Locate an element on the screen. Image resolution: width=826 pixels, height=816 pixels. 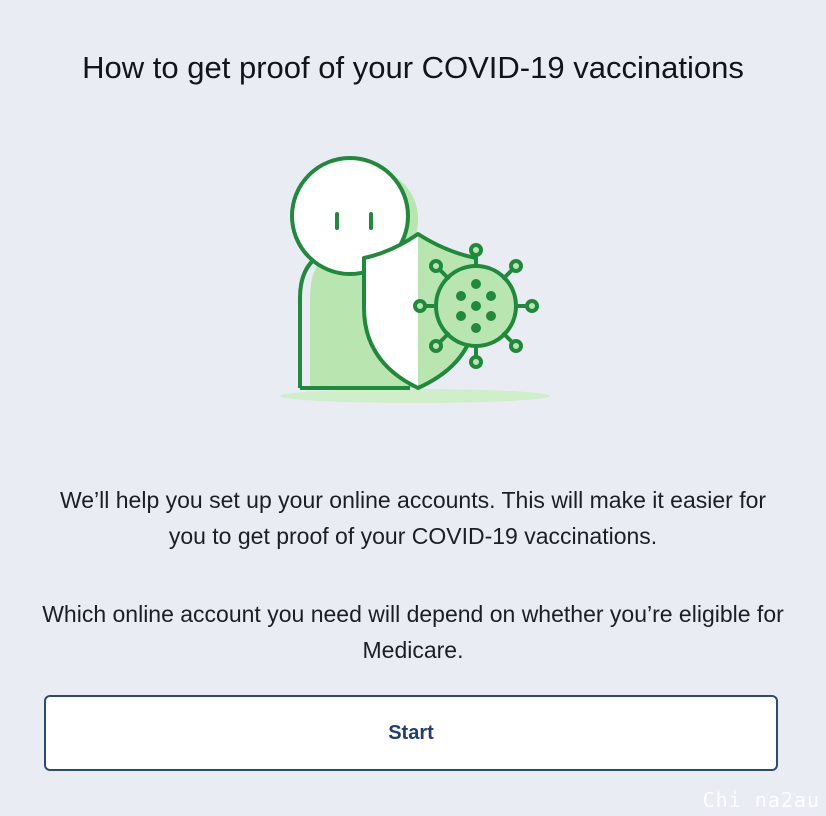
person-with-shield-virus-icon is located at coordinates (415, 279).